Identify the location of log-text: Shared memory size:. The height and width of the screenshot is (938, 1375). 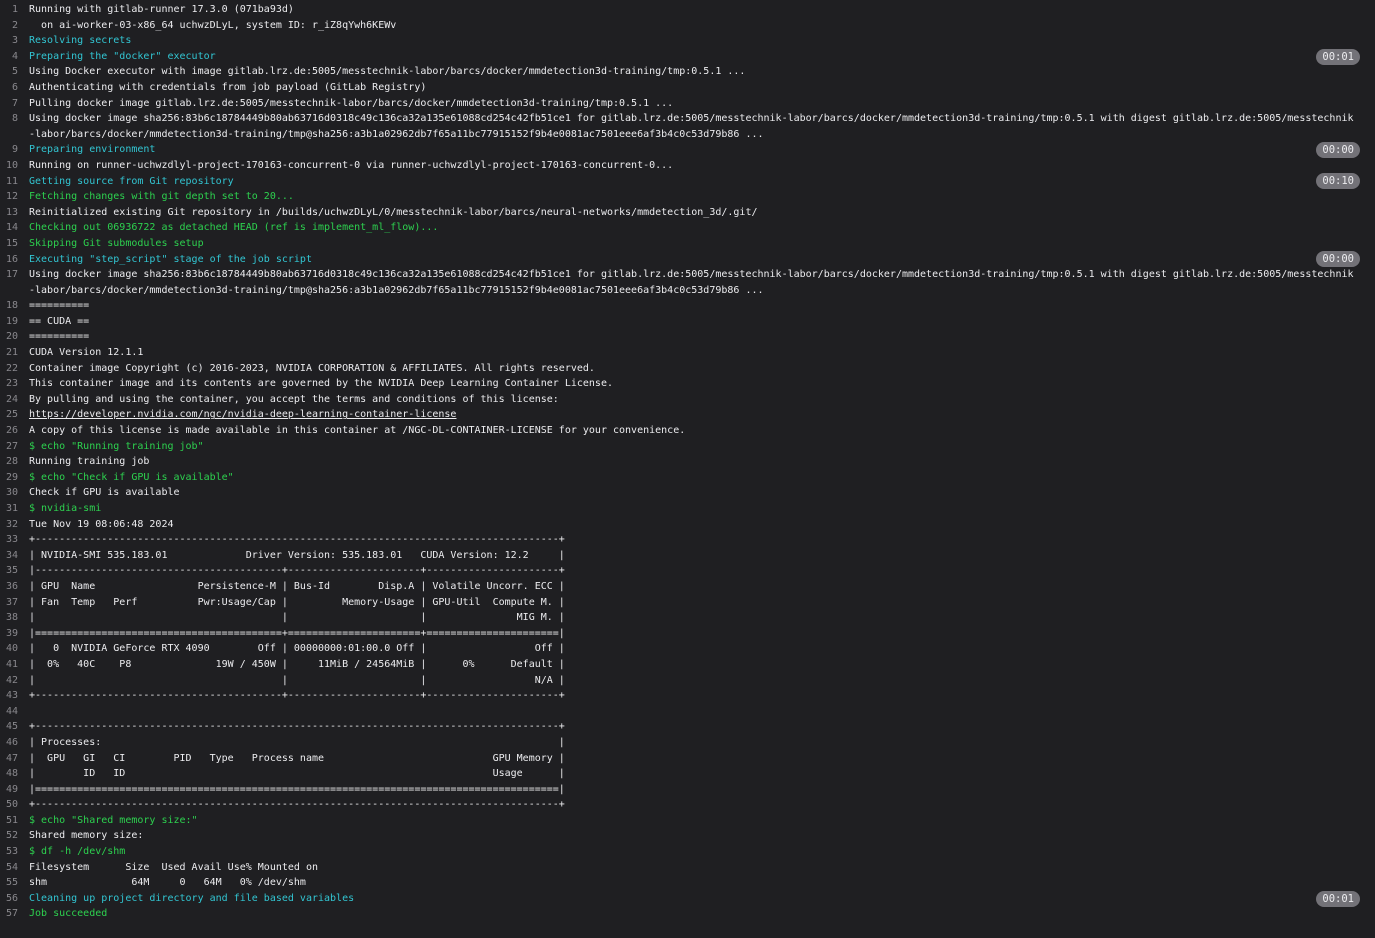
(86, 836).